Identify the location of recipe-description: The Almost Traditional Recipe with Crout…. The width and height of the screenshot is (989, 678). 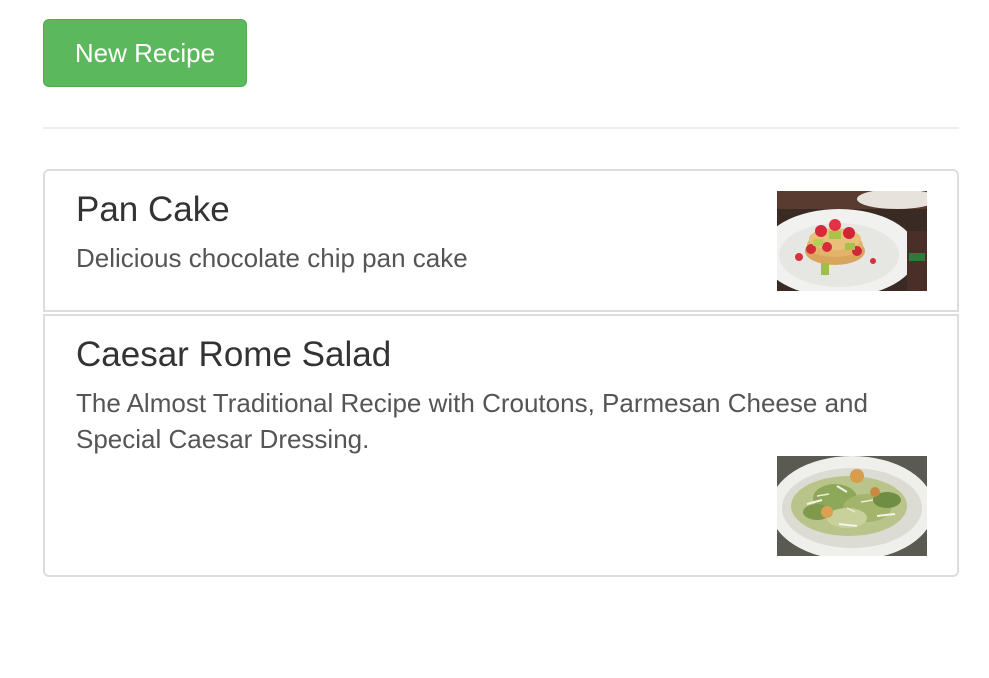
(472, 421).